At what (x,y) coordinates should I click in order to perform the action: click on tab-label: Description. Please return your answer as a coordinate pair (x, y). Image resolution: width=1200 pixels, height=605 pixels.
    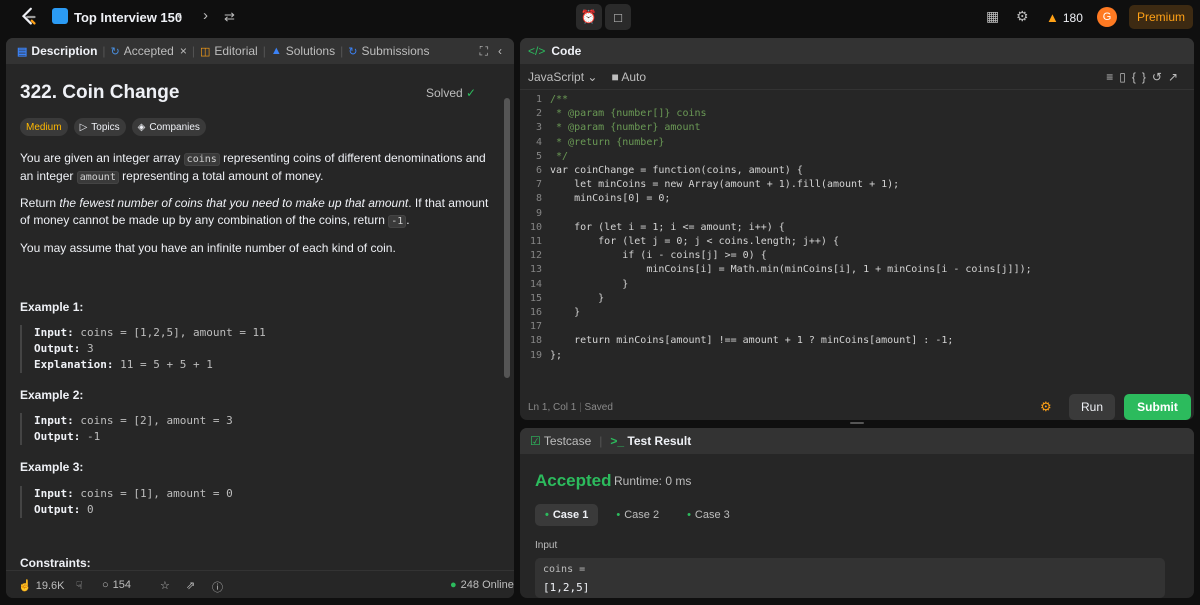
    Looking at the image, I should click on (64, 51).